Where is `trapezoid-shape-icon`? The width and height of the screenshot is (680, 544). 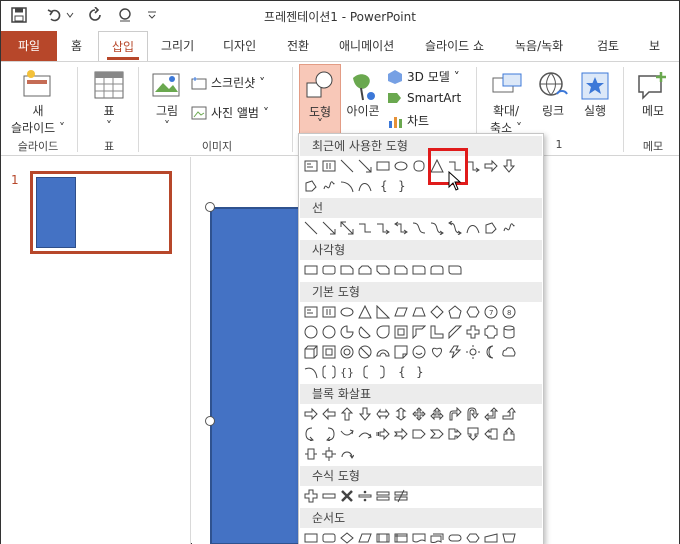 trapezoid-shape-icon is located at coordinates (419, 312).